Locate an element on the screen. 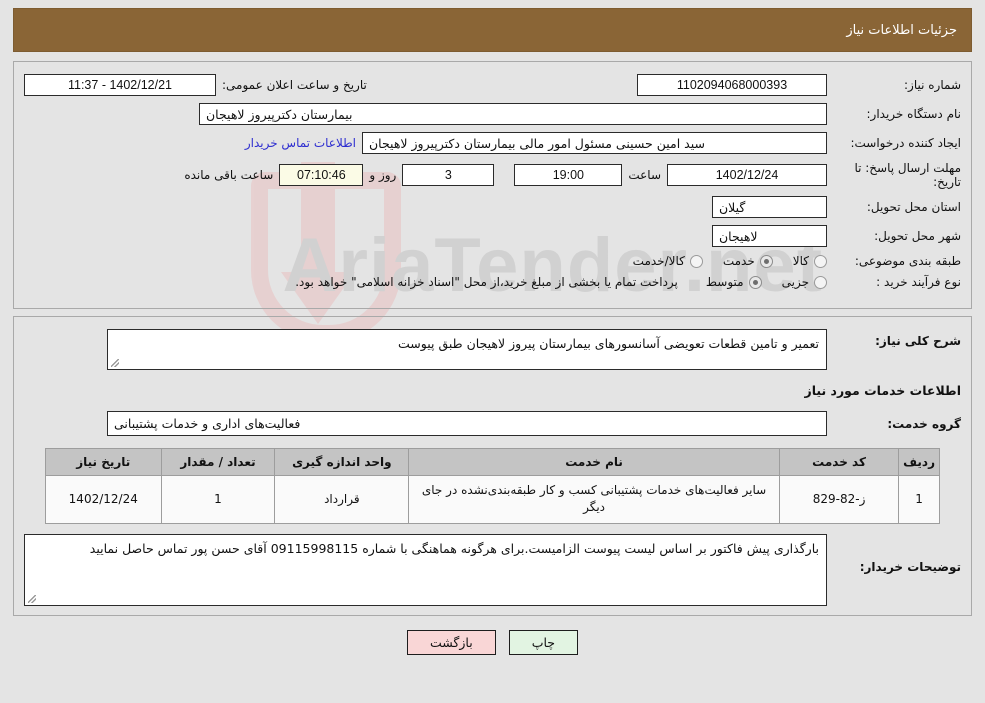  service-group-field: فعالیت‌های اداری و خدمات پشتیبانی is located at coordinates (467, 423).